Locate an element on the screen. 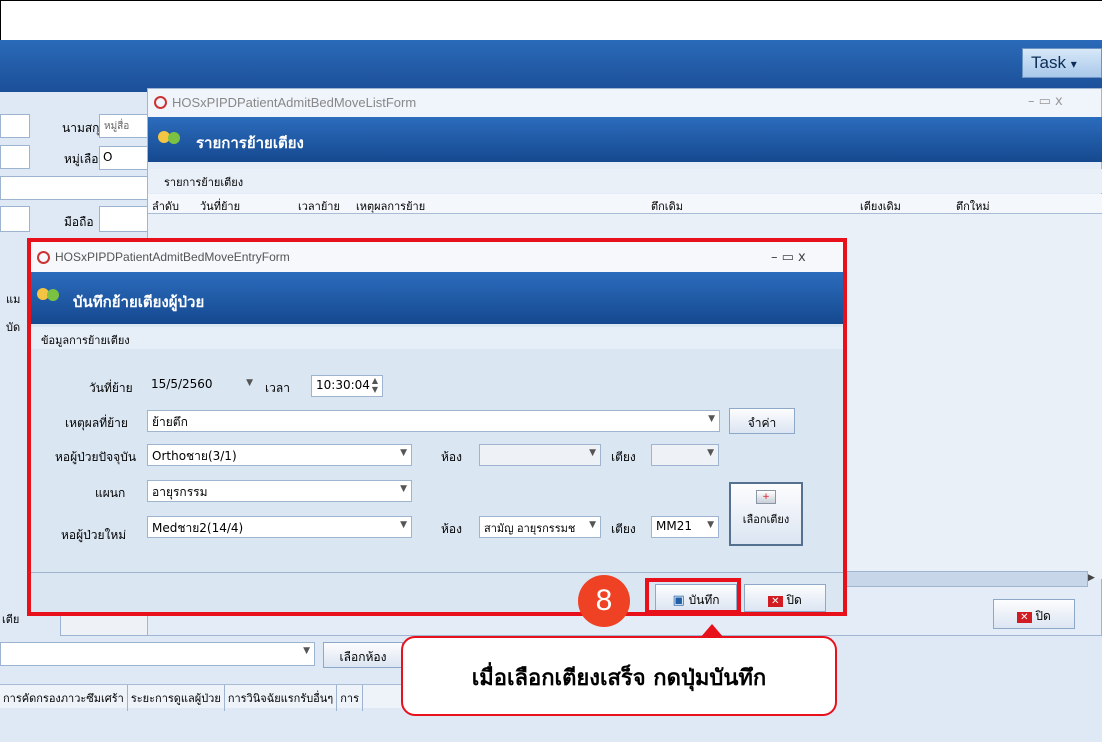  list-header-title: รายการย้ายเตียง is located at coordinates (250, 143).